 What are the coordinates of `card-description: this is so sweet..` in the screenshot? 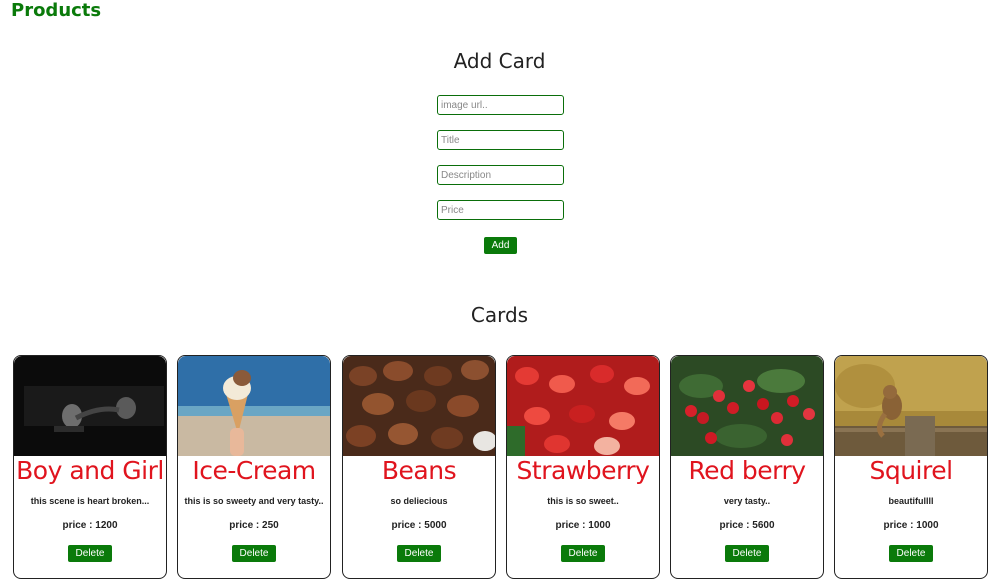 It's located at (583, 501).